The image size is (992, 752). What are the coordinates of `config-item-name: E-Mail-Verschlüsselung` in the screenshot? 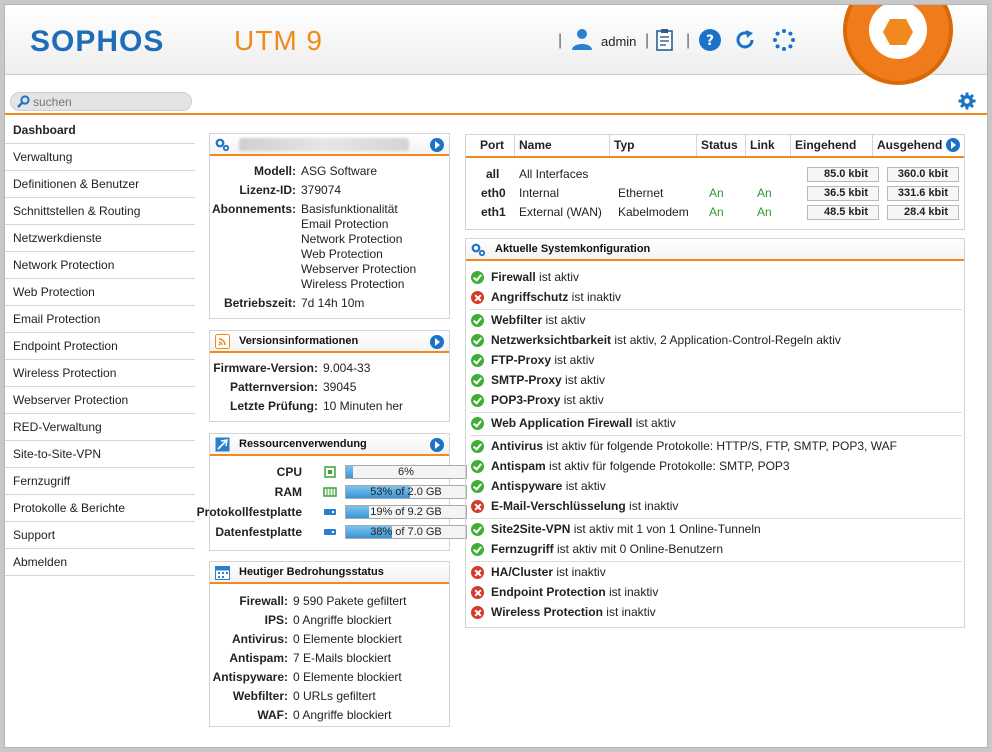 It's located at (558, 506).